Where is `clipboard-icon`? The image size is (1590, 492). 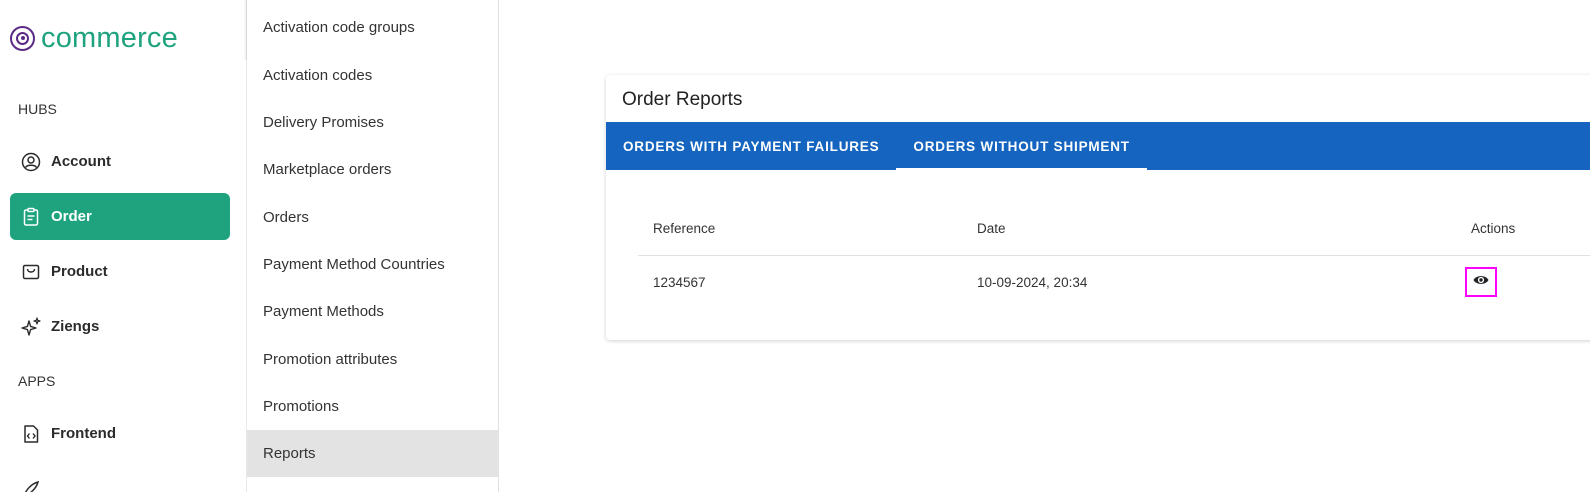 clipboard-icon is located at coordinates (31, 217).